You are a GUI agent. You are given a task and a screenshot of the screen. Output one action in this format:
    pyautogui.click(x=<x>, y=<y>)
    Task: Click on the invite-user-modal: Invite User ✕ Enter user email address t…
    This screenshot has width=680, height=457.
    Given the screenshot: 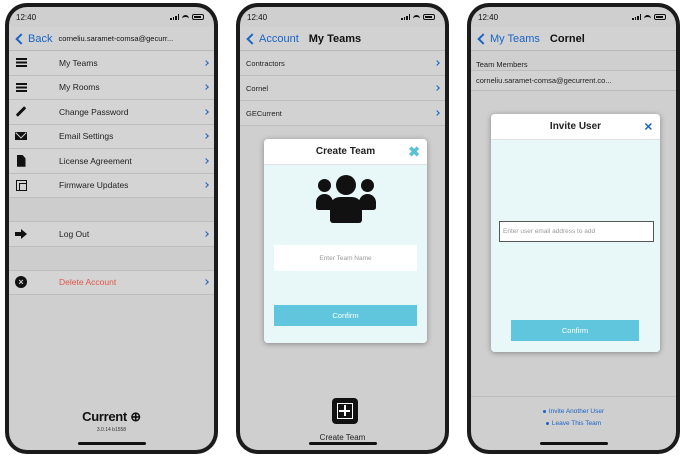 What is the action you would take?
    pyautogui.click(x=575, y=233)
    